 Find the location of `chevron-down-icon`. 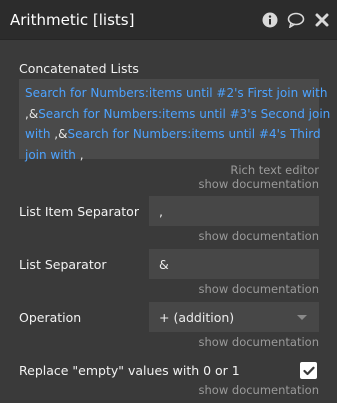

chevron-down-icon is located at coordinates (302, 317).